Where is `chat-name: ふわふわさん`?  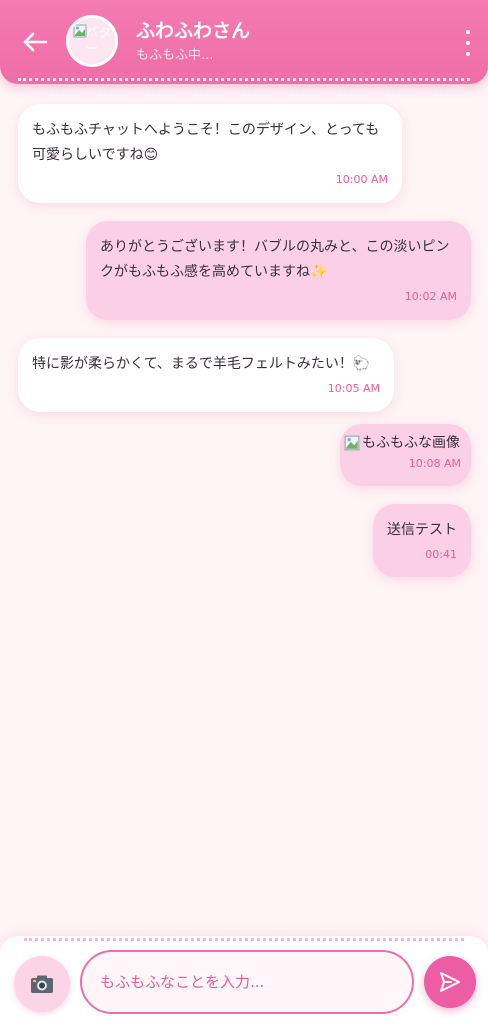
chat-name: ふわふわさん is located at coordinates (193, 31).